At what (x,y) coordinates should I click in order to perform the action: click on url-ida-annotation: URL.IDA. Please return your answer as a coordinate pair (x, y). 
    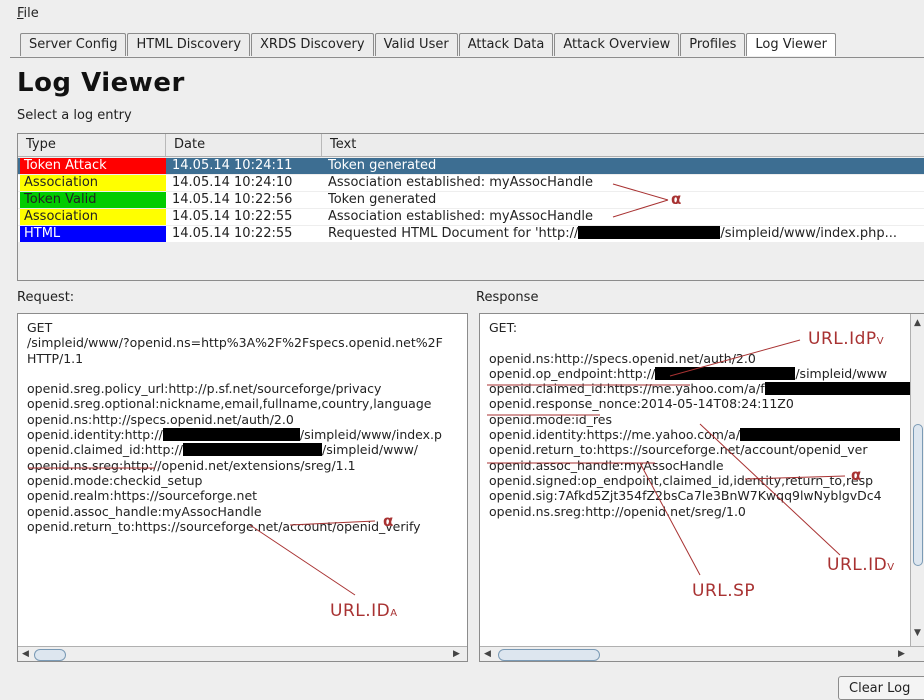
    Looking at the image, I should click on (364, 611).